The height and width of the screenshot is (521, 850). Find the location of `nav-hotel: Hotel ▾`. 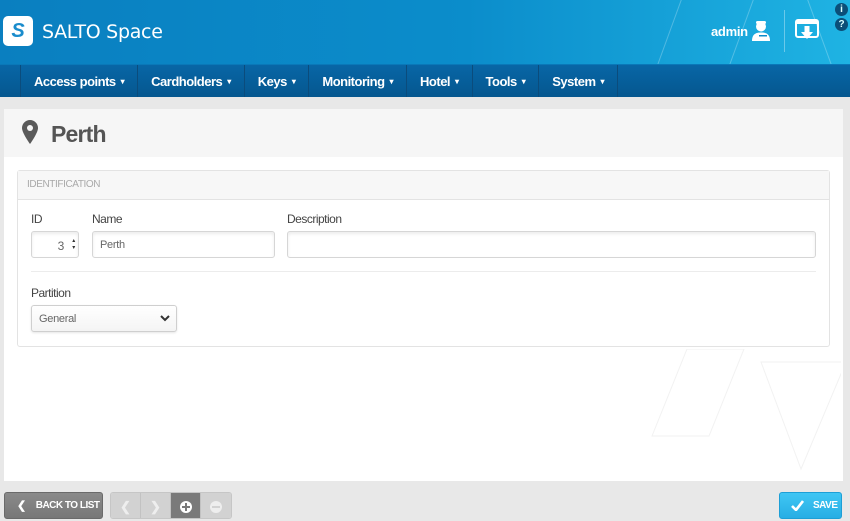

nav-hotel: Hotel ▾ is located at coordinates (440, 81).